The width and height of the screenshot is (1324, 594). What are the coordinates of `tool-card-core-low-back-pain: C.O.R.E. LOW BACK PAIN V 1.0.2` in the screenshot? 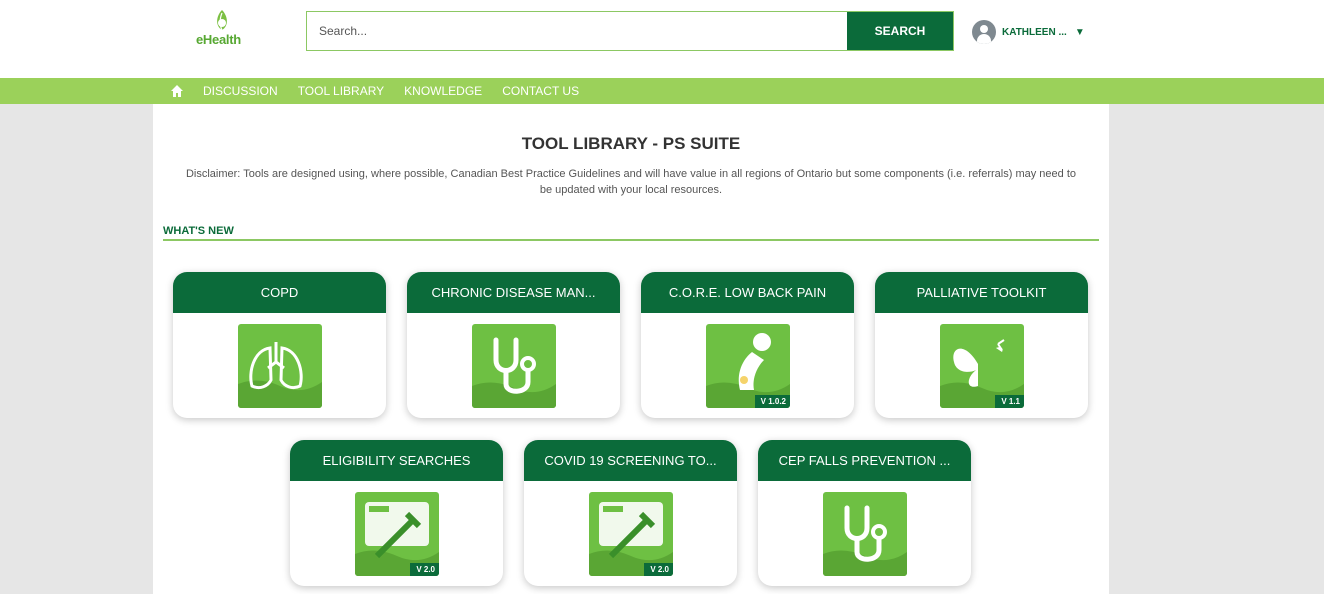 It's located at (747, 345).